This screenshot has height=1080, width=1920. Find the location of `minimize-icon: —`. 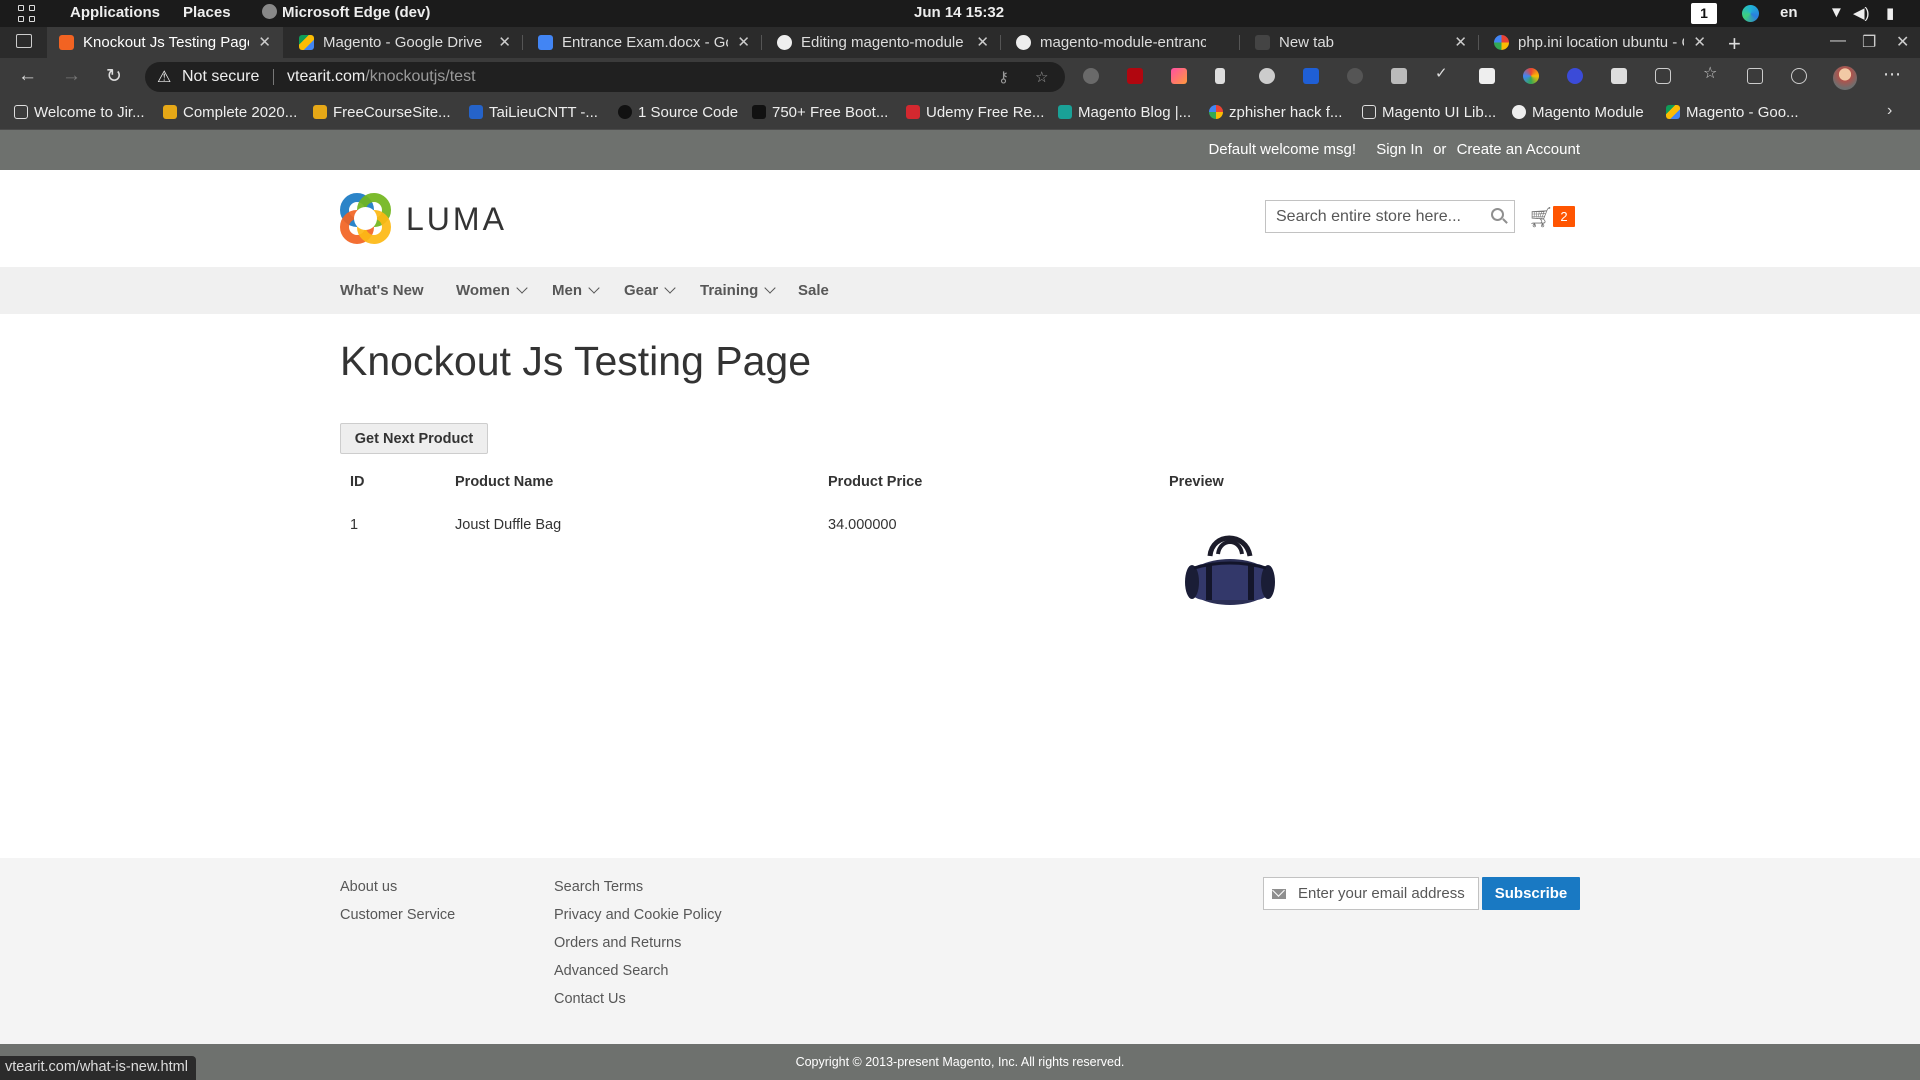

minimize-icon: — is located at coordinates (1838, 41).